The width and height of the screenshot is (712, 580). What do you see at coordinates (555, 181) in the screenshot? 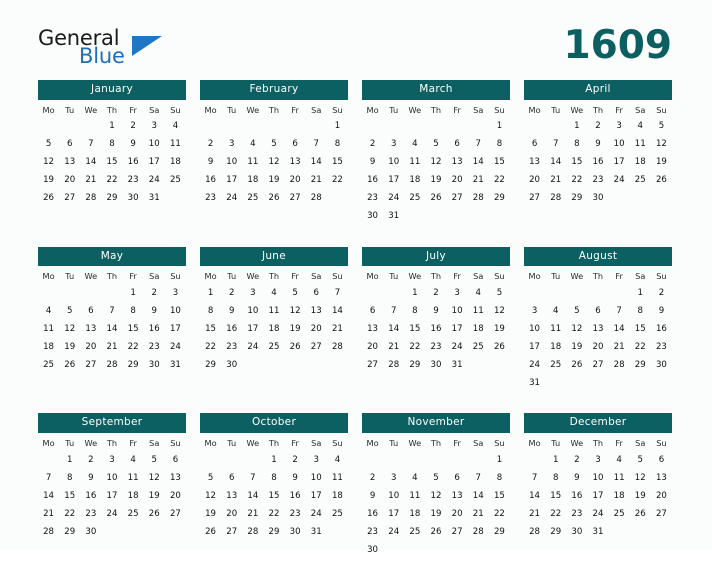
I see `day-cell: 21` at bounding box center [555, 181].